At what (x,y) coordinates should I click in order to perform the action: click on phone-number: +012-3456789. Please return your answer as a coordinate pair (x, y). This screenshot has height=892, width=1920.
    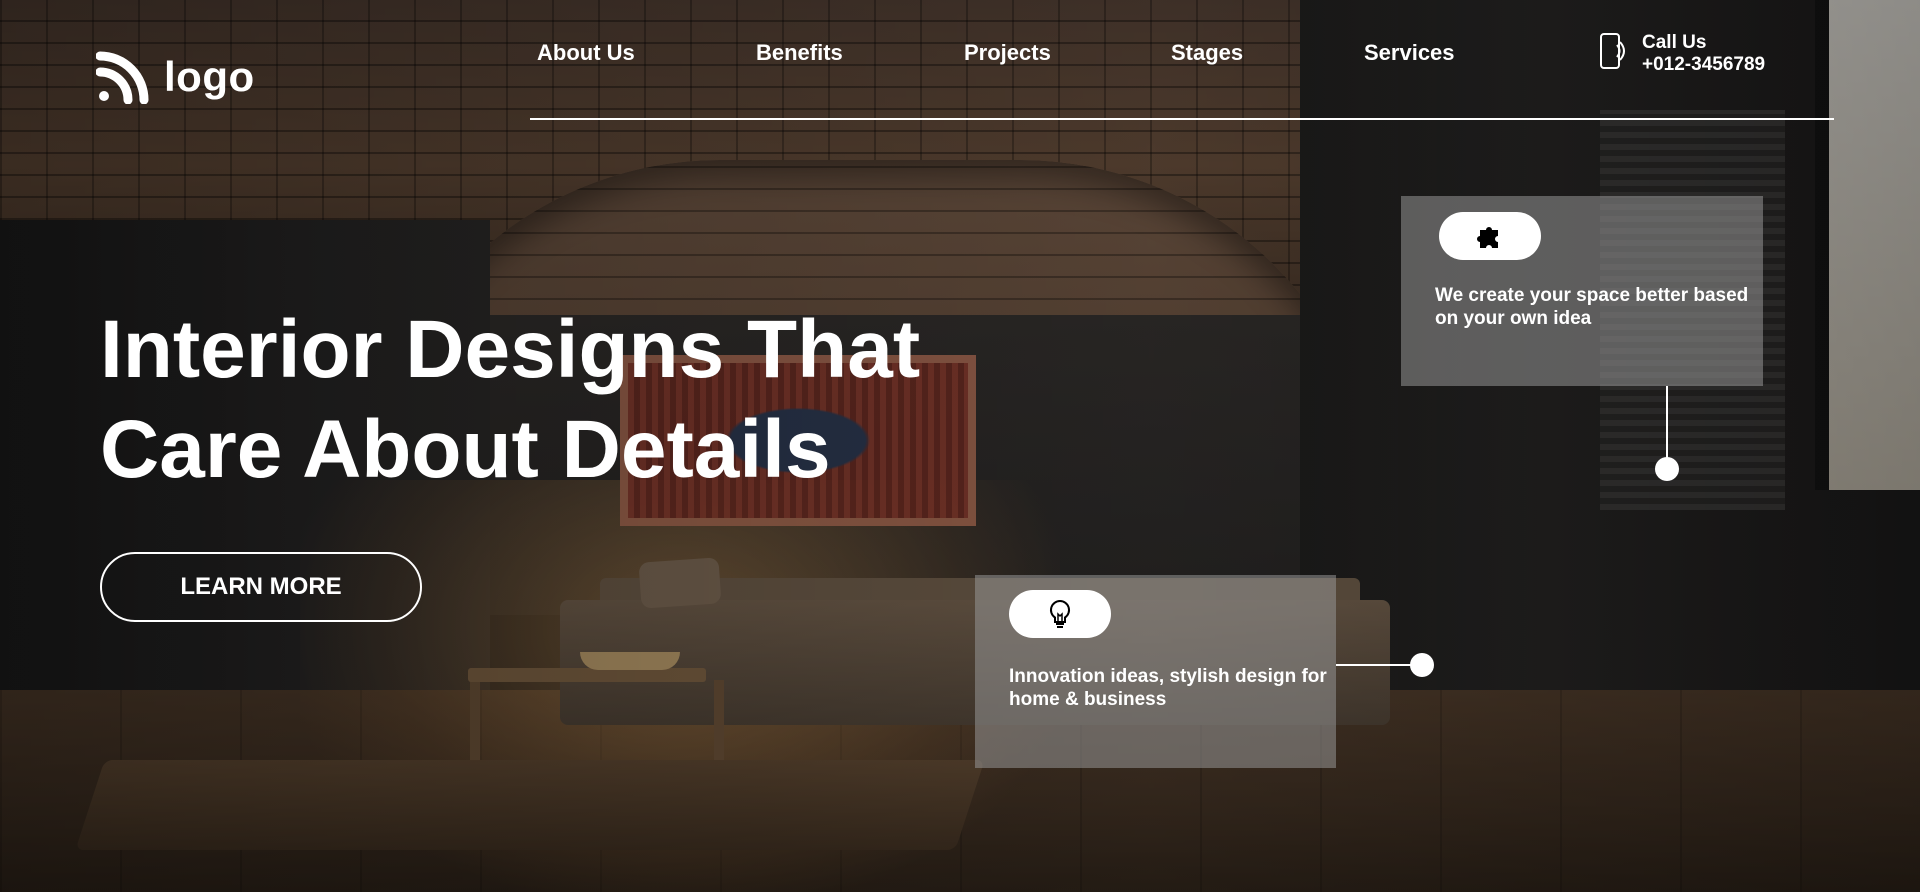
    Looking at the image, I should click on (1704, 64).